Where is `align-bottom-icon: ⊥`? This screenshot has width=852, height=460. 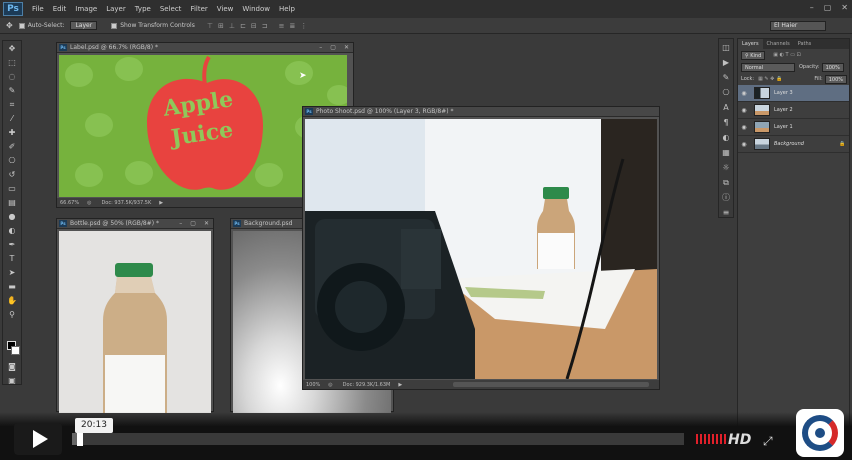 align-bottom-icon: ⊥ is located at coordinates (232, 26).